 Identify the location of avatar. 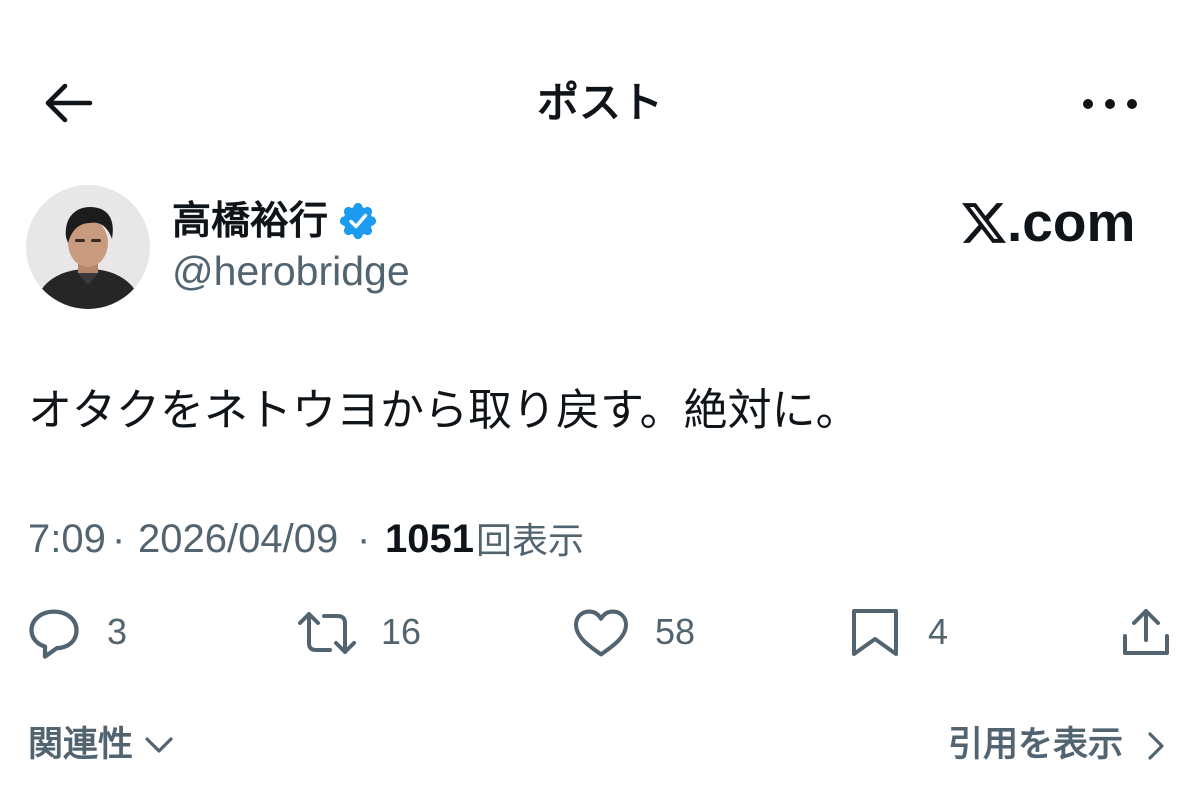
(88, 247).